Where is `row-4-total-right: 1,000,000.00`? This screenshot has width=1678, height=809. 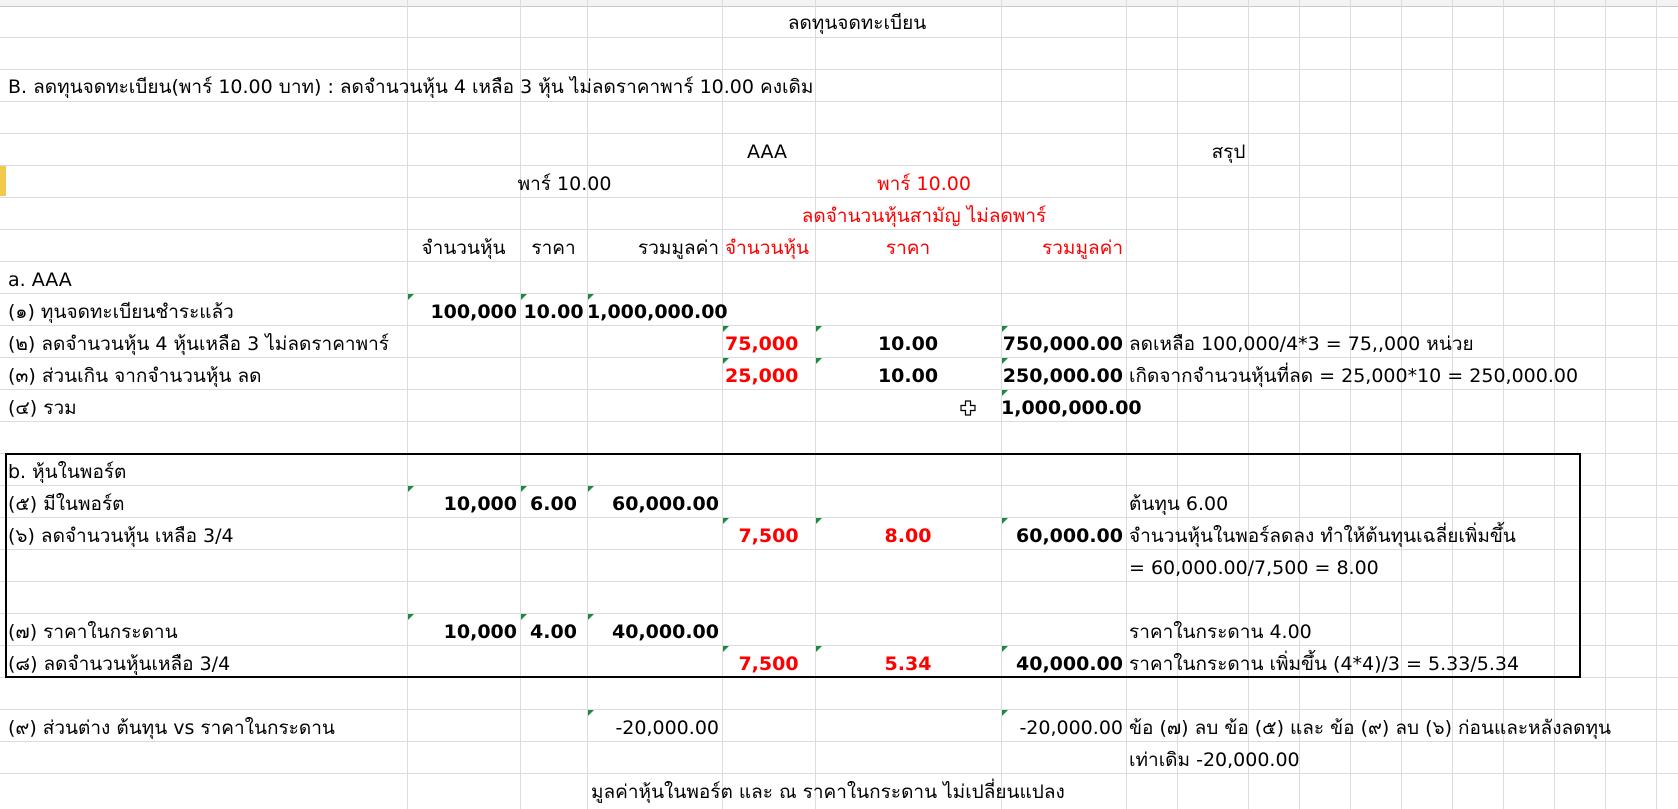 row-4-total-right: 1,000,000.00 is located at coordinates (1071, 408).